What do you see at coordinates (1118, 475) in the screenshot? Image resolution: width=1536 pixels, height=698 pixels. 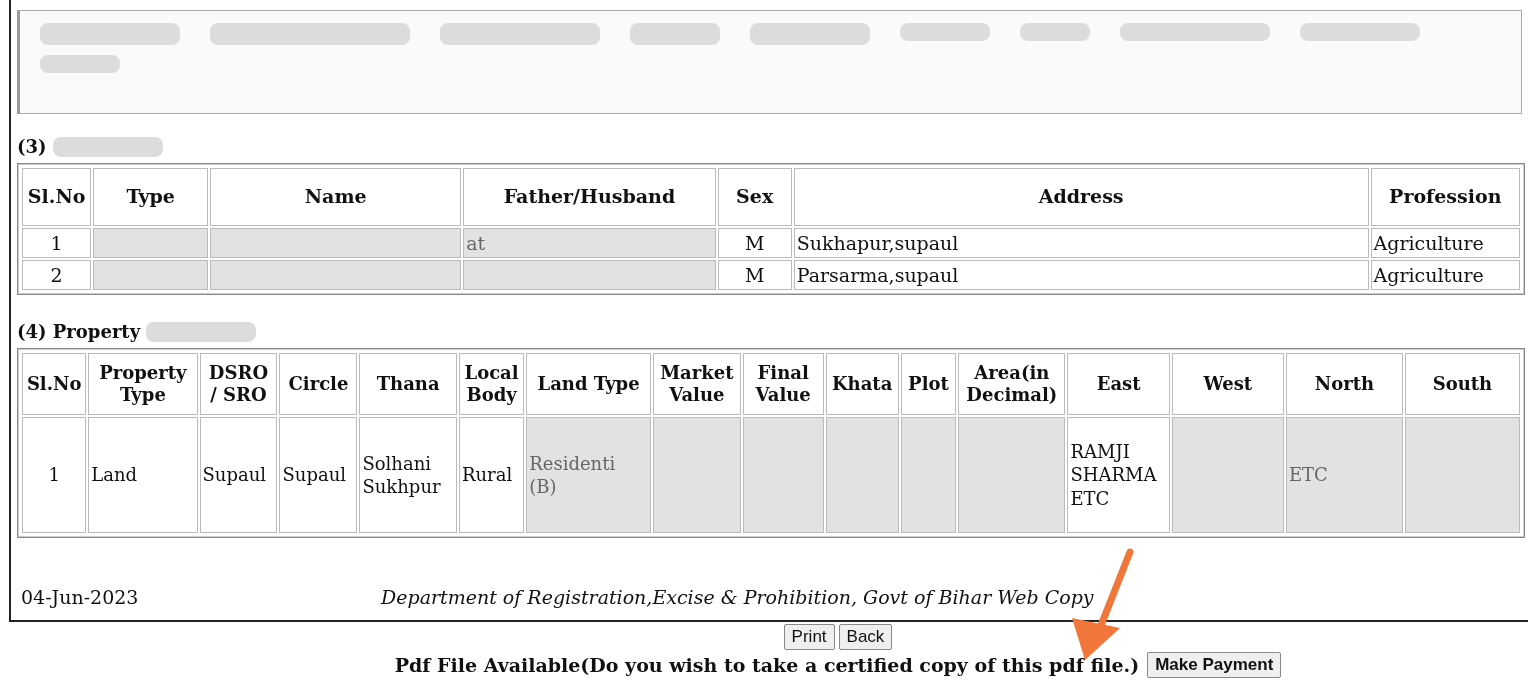 I see `table-cell: RAMJI SHARMA ETC` at bounding box center [1118, 475].